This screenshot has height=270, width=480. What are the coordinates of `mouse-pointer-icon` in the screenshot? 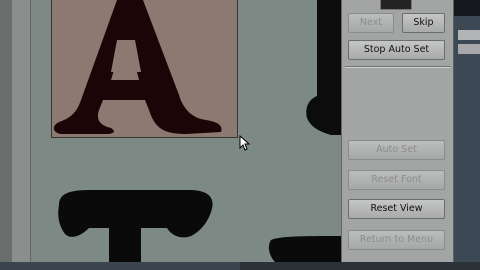 It's located at (245, 143).